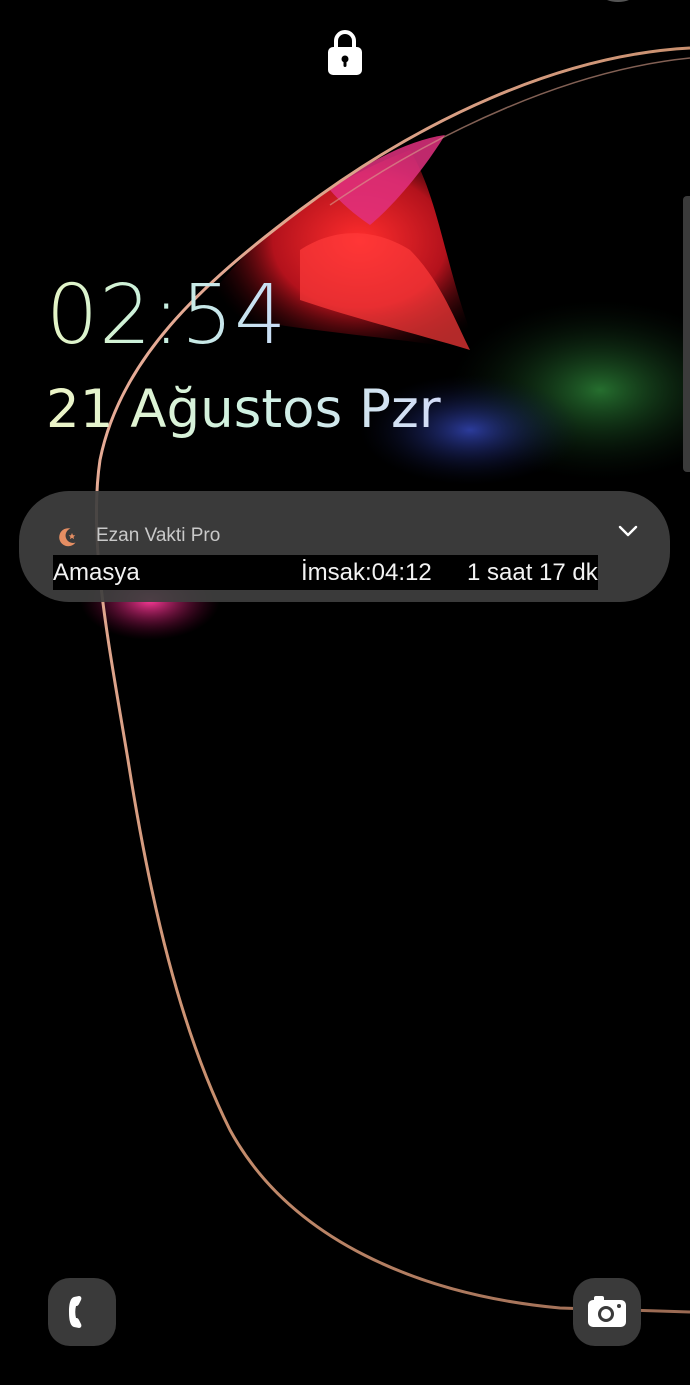 This screenshot has height=1385, width=690. Describe the element at coordinates (243, 410) in the screenshot. I see `lockscreen-date: 21 Ağustos Pzr` at that location.